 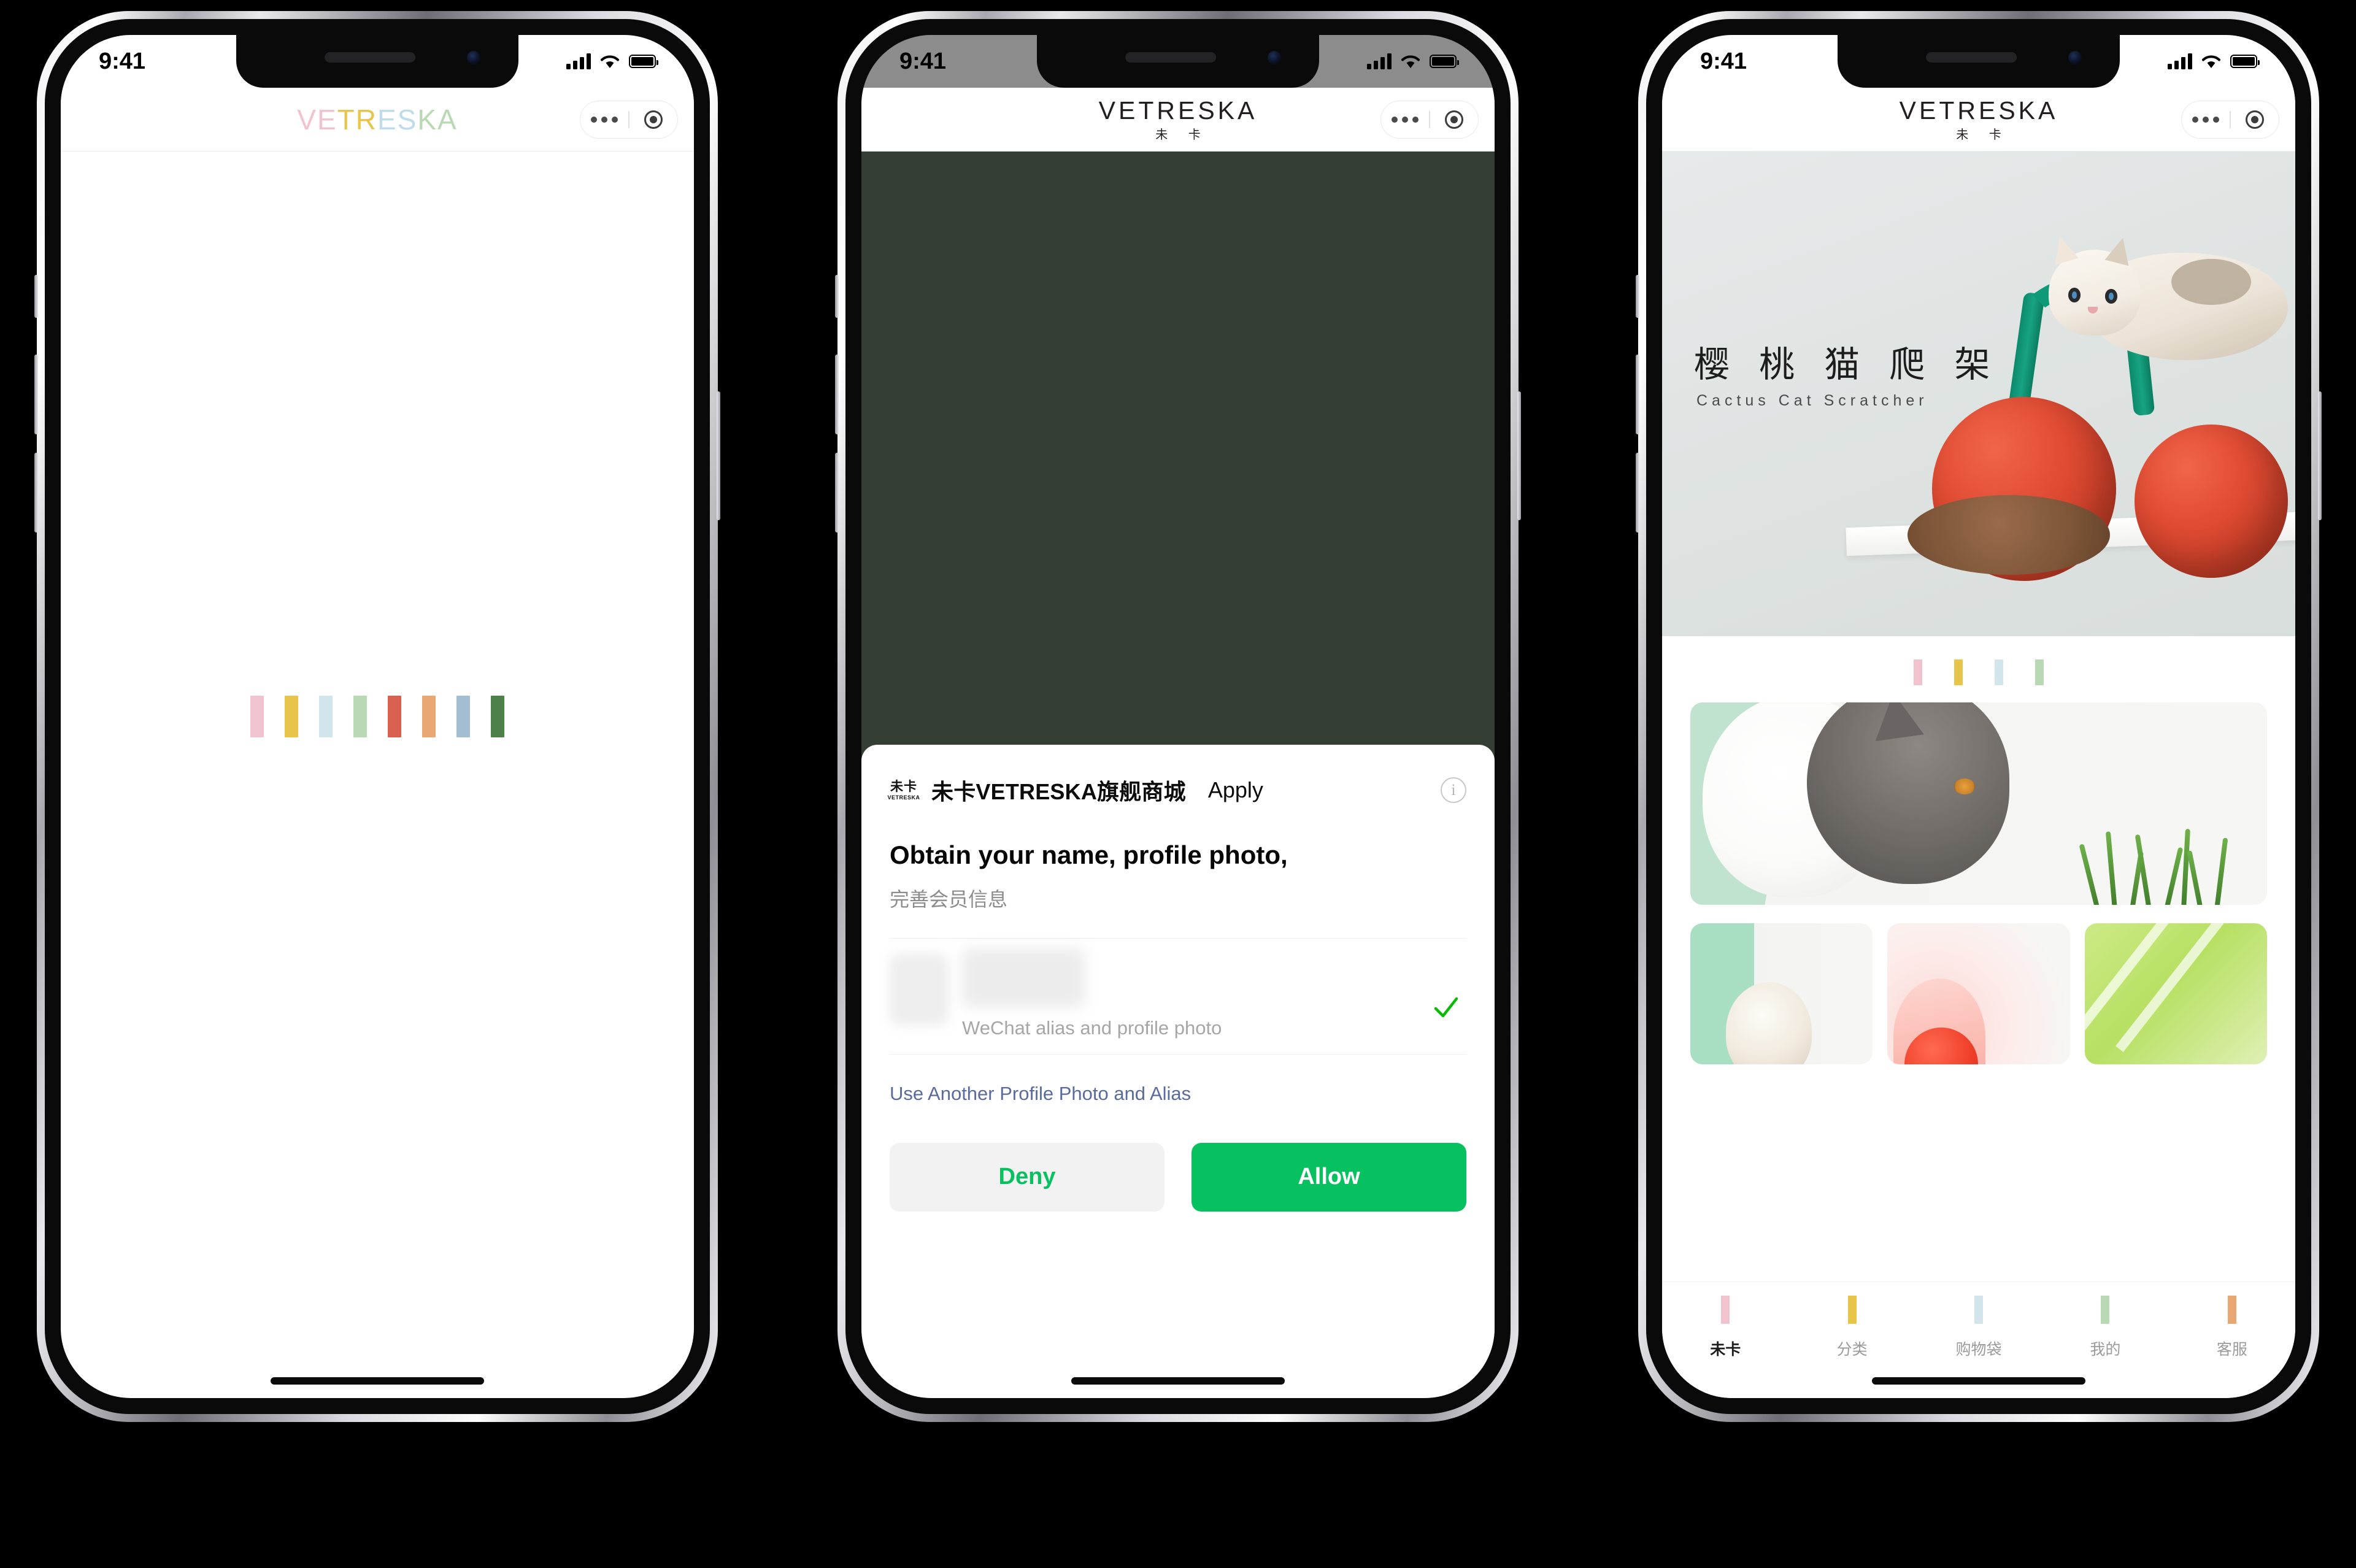 I want to click on permission-headline: Obtain your name, profile photo,, so click(x=1089, y=854).